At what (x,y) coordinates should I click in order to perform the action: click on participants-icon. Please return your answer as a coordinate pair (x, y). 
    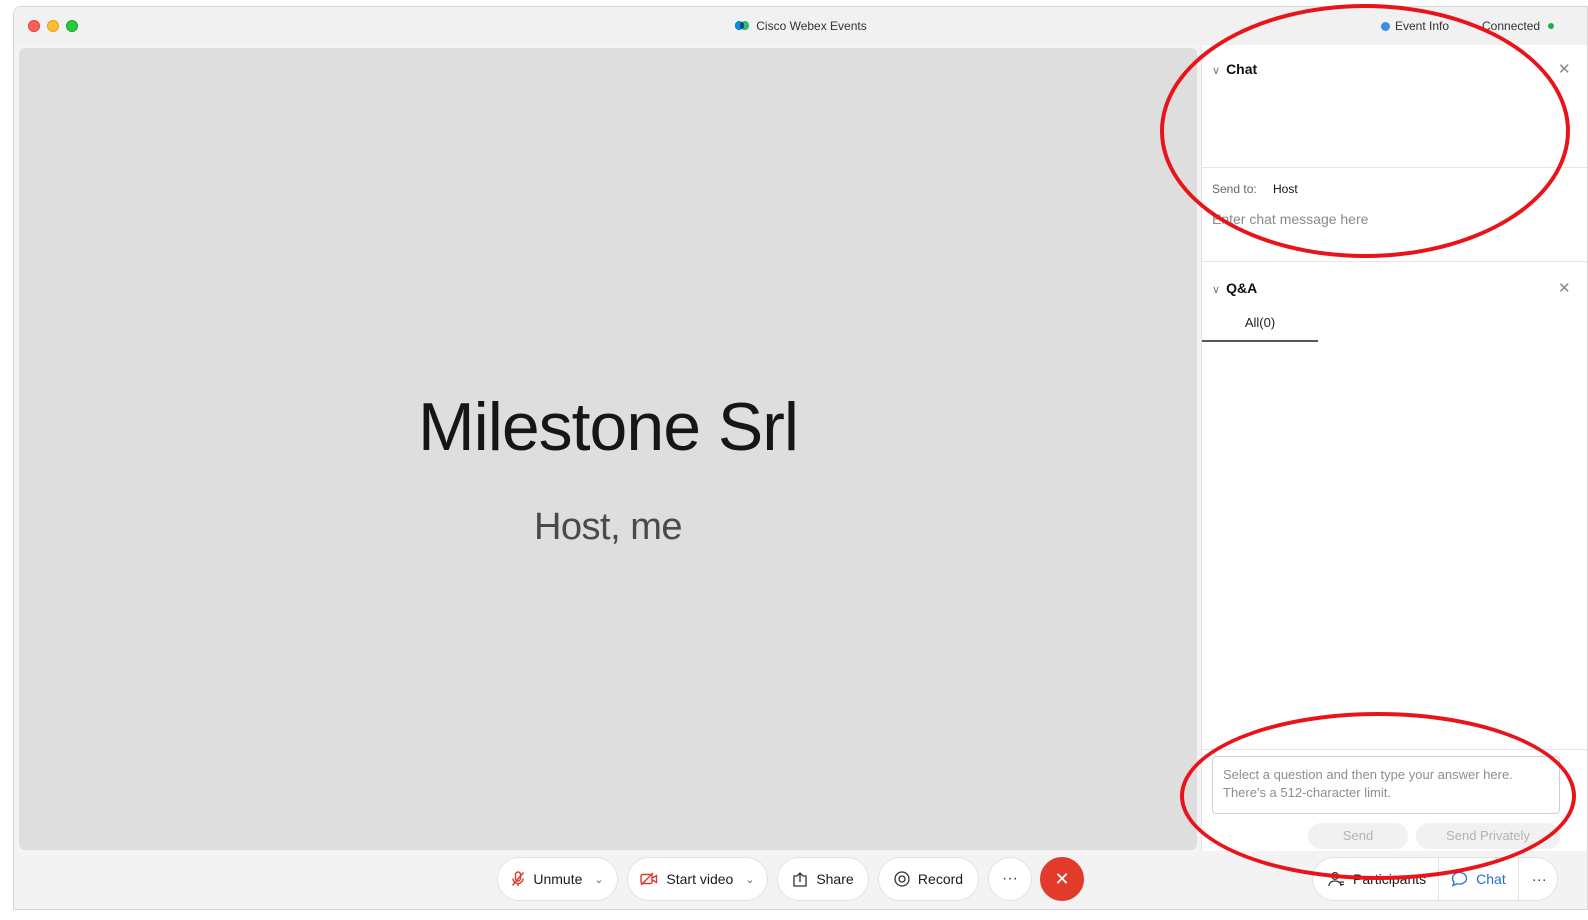
    Looking at the image, I should click on (1336, 879).